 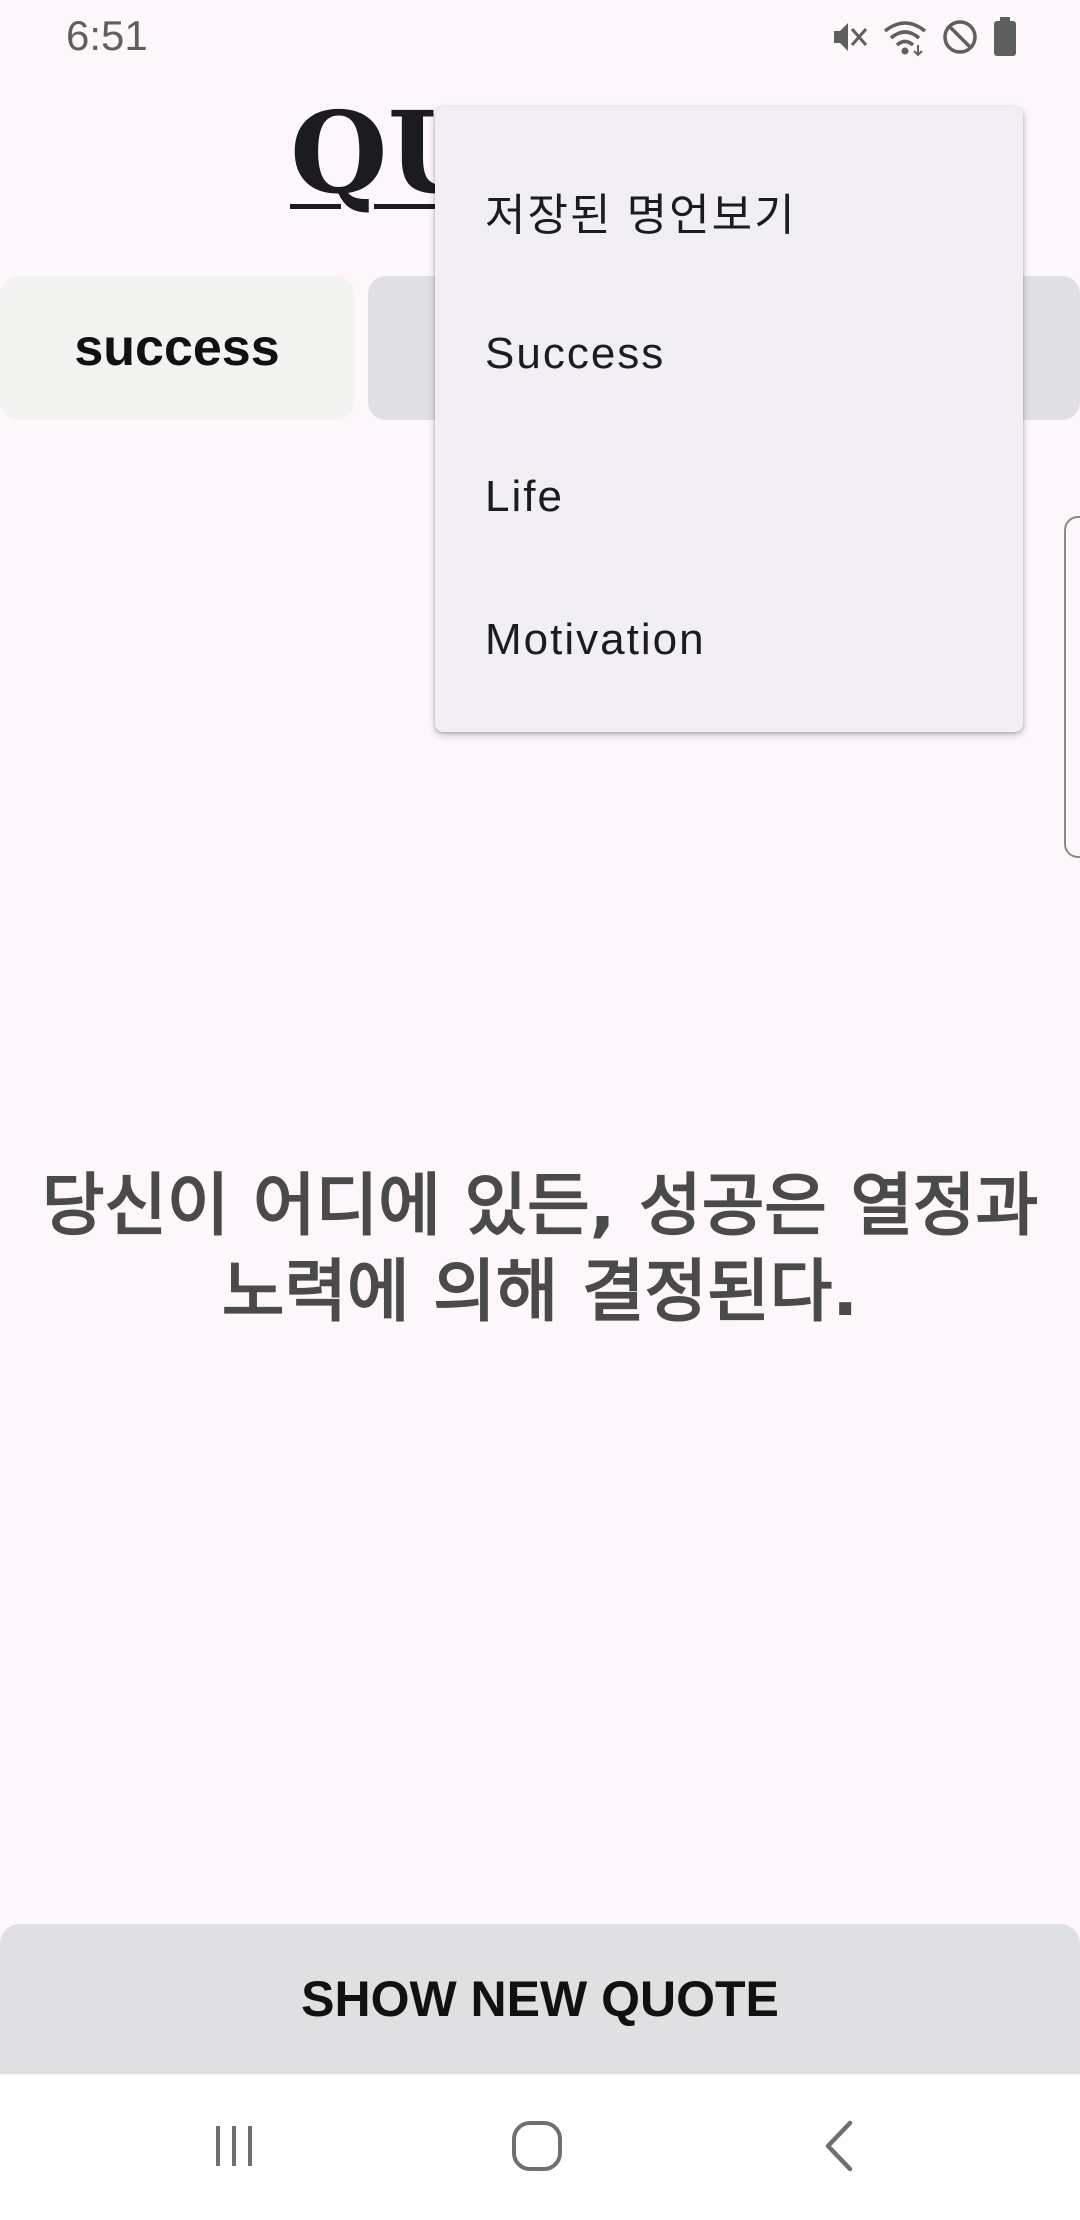 I want to click on status-time: 6:51, so click(x=107, y=35).